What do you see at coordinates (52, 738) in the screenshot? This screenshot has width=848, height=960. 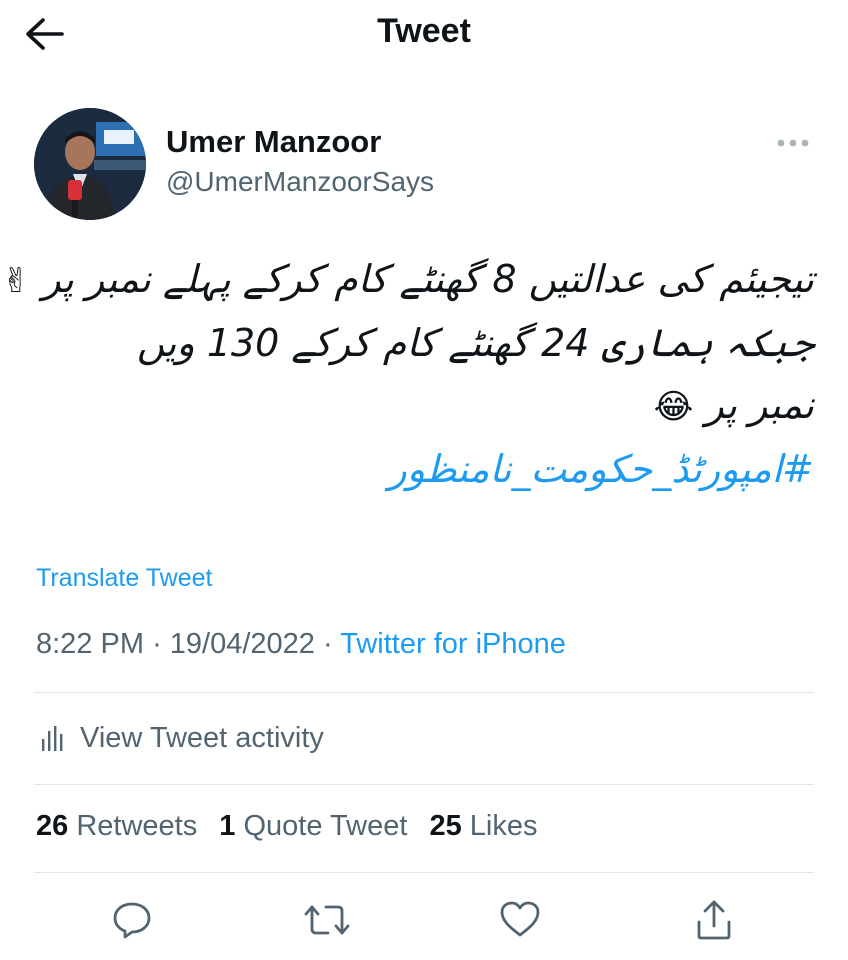 I see `activity-chart-icon` at bounding box center [52, 738].